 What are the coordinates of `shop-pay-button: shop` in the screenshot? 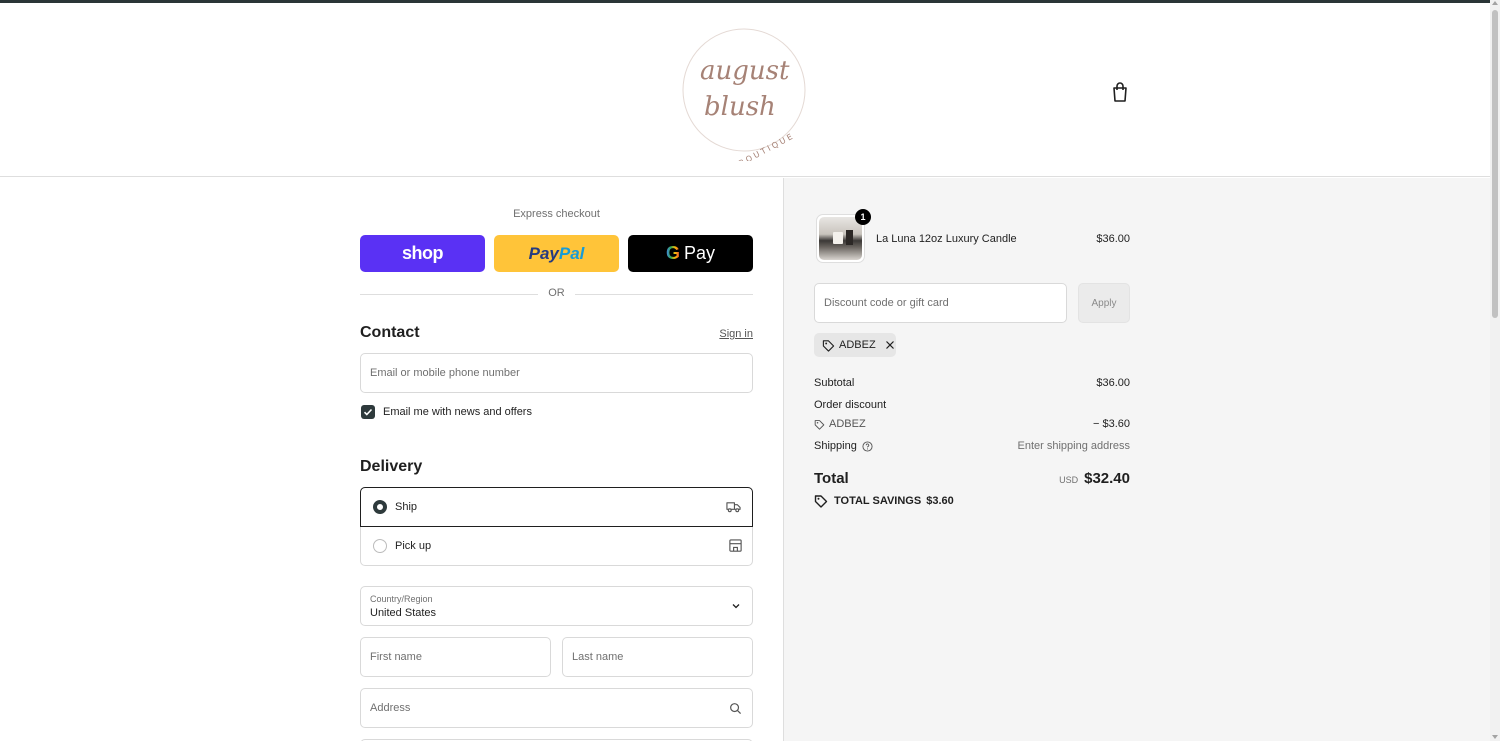 It's located at (422, 253).